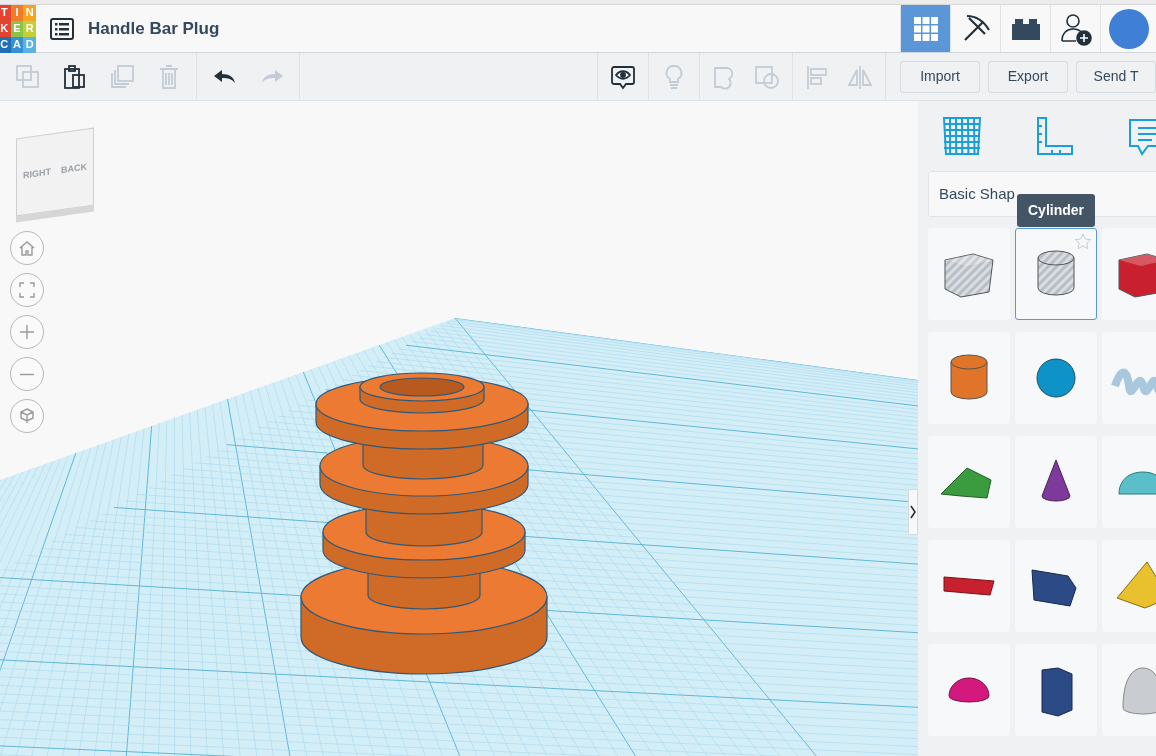 Image resolution: width=1156 pixels, height=756 pixels. Describe the element at coordinates (5, 12) in the screenshot. I see `logo-letter: T` at that location.